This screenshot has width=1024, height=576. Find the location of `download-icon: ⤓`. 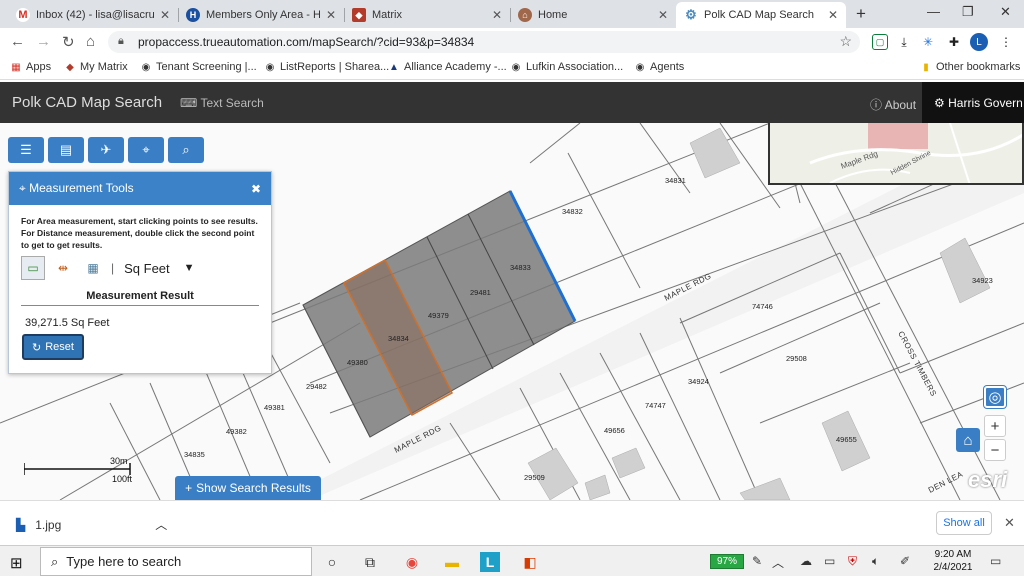

download-icon: ⤓ is located at coordinates (904, 42).